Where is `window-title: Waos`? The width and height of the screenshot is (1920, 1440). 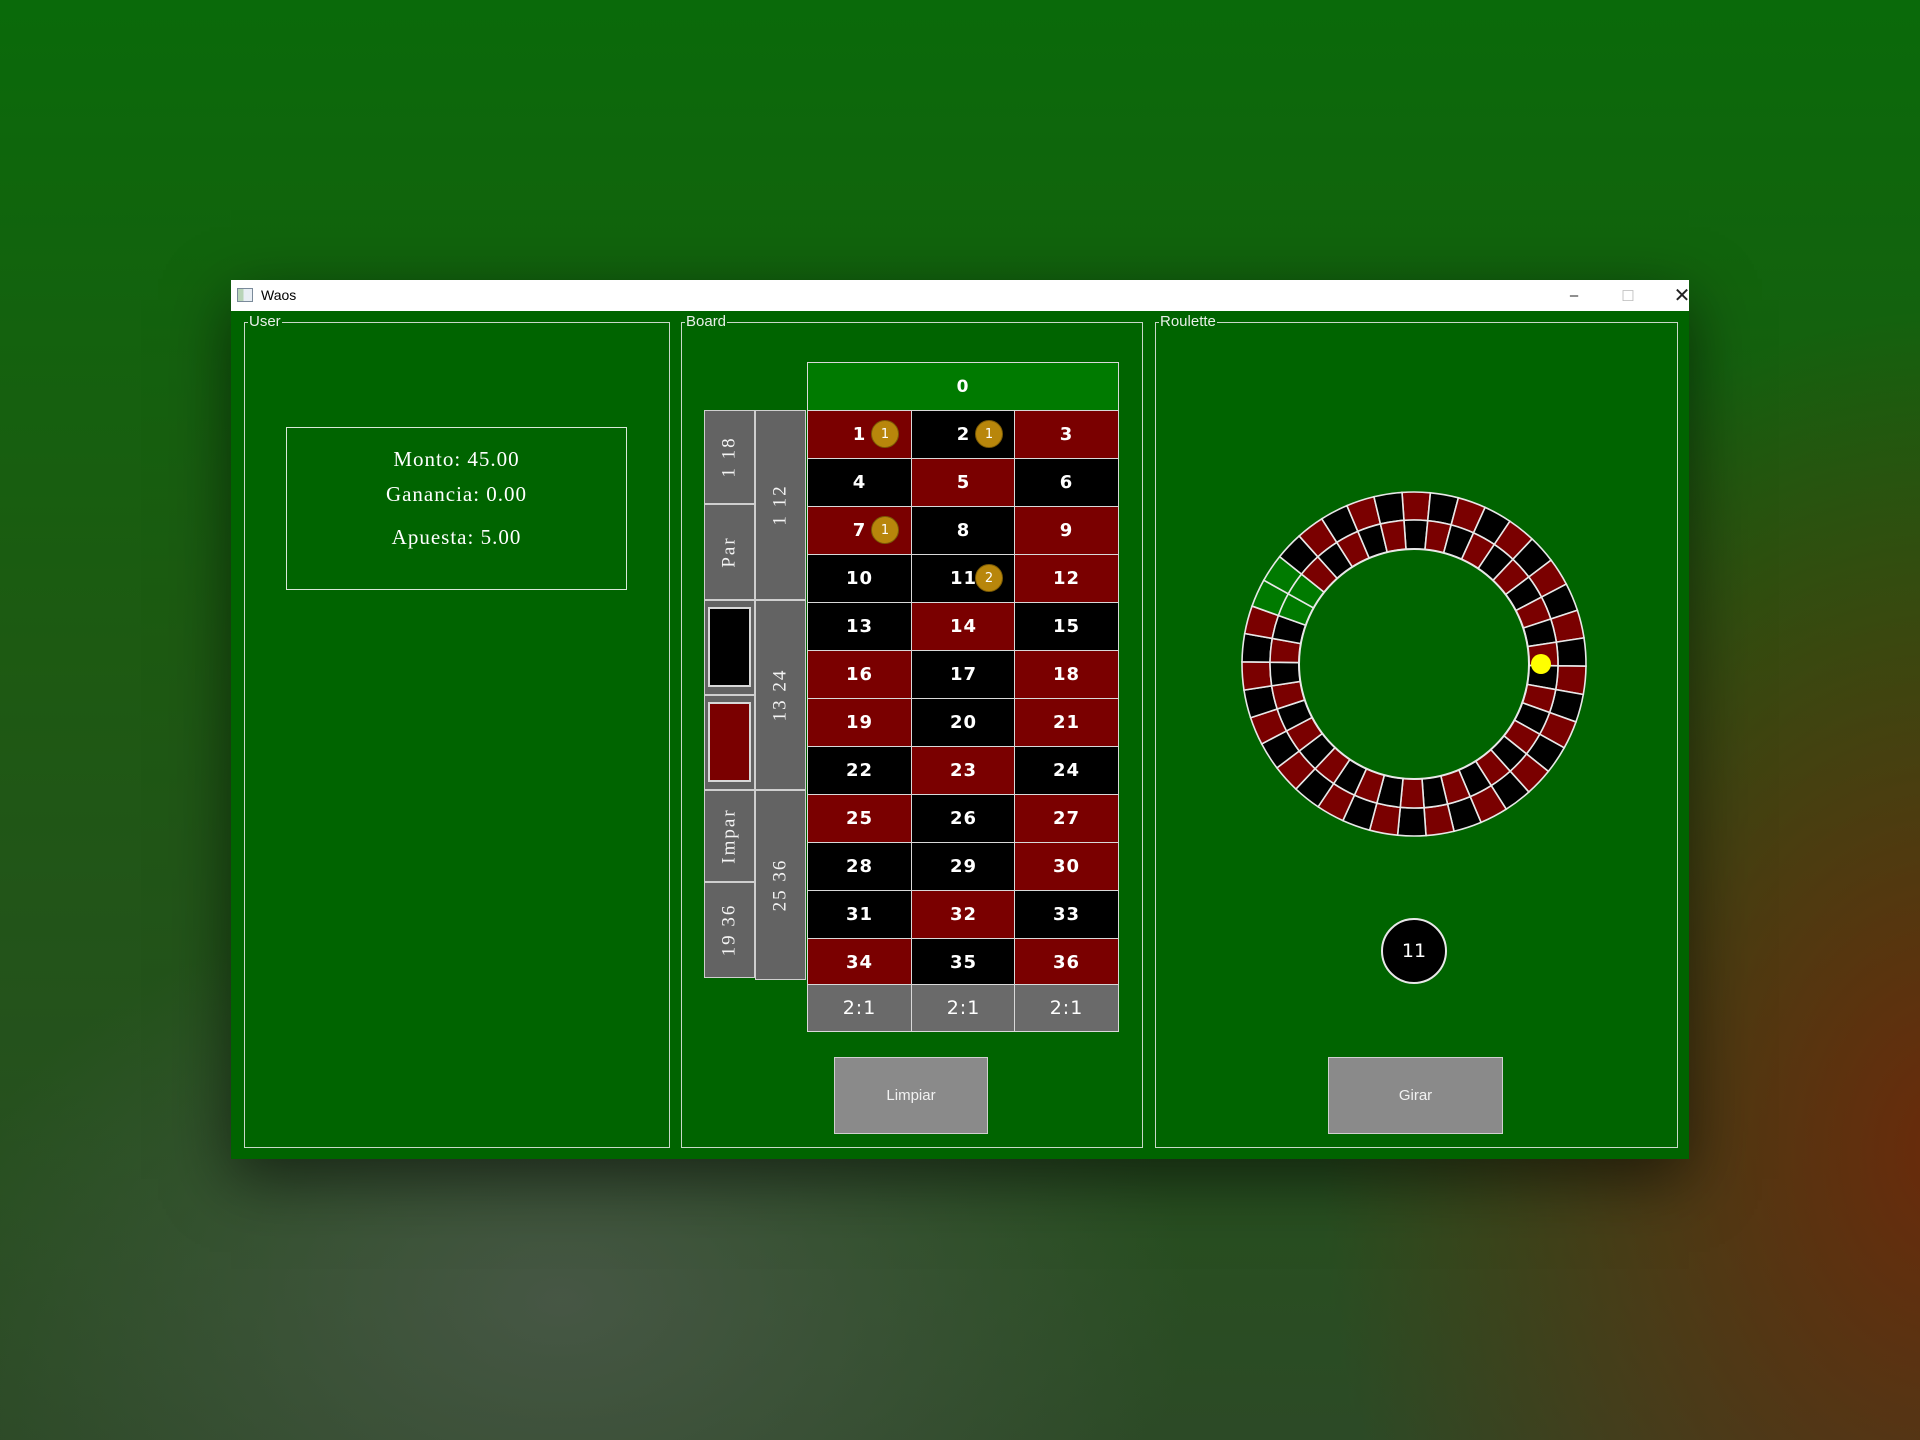 window-title: Waos is located at coordinates (279, 295).